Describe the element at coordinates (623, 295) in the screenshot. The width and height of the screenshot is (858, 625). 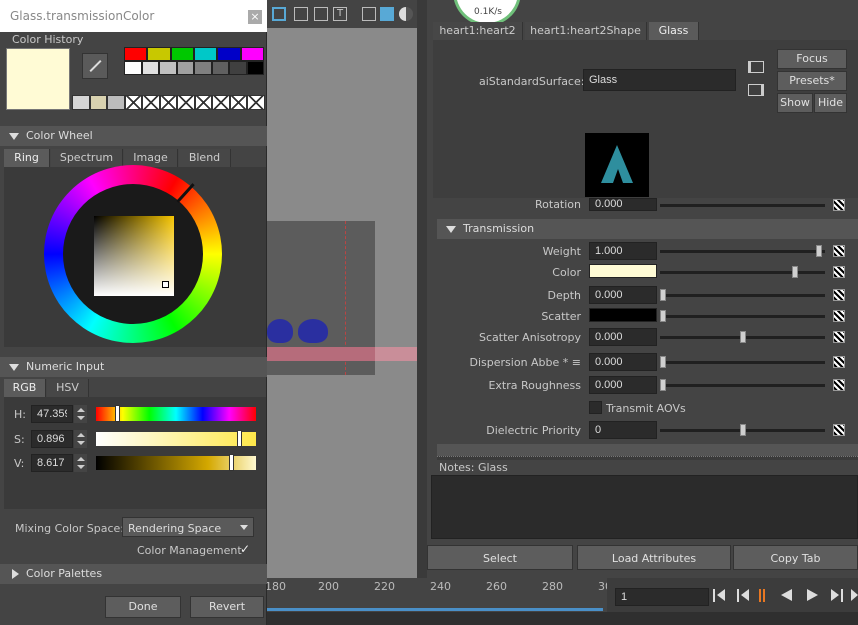
I see `depth-field` at that location.